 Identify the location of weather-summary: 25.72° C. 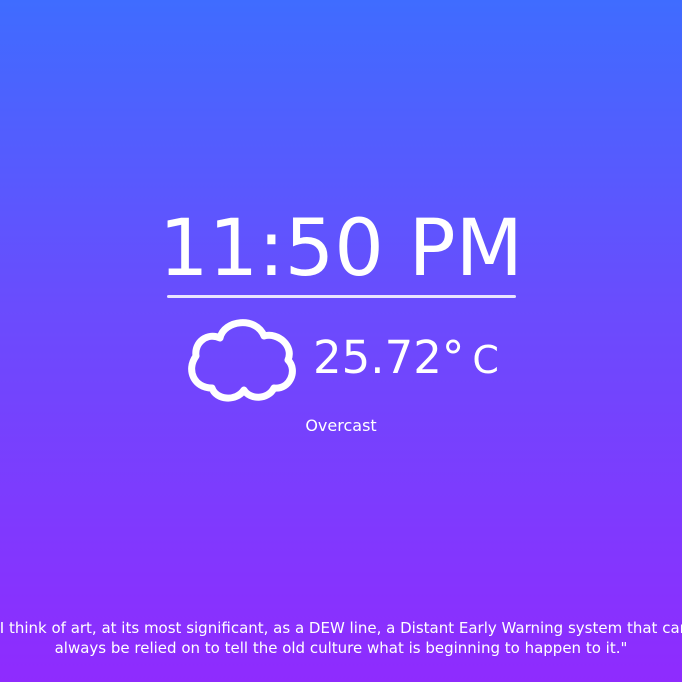
(350, 358).